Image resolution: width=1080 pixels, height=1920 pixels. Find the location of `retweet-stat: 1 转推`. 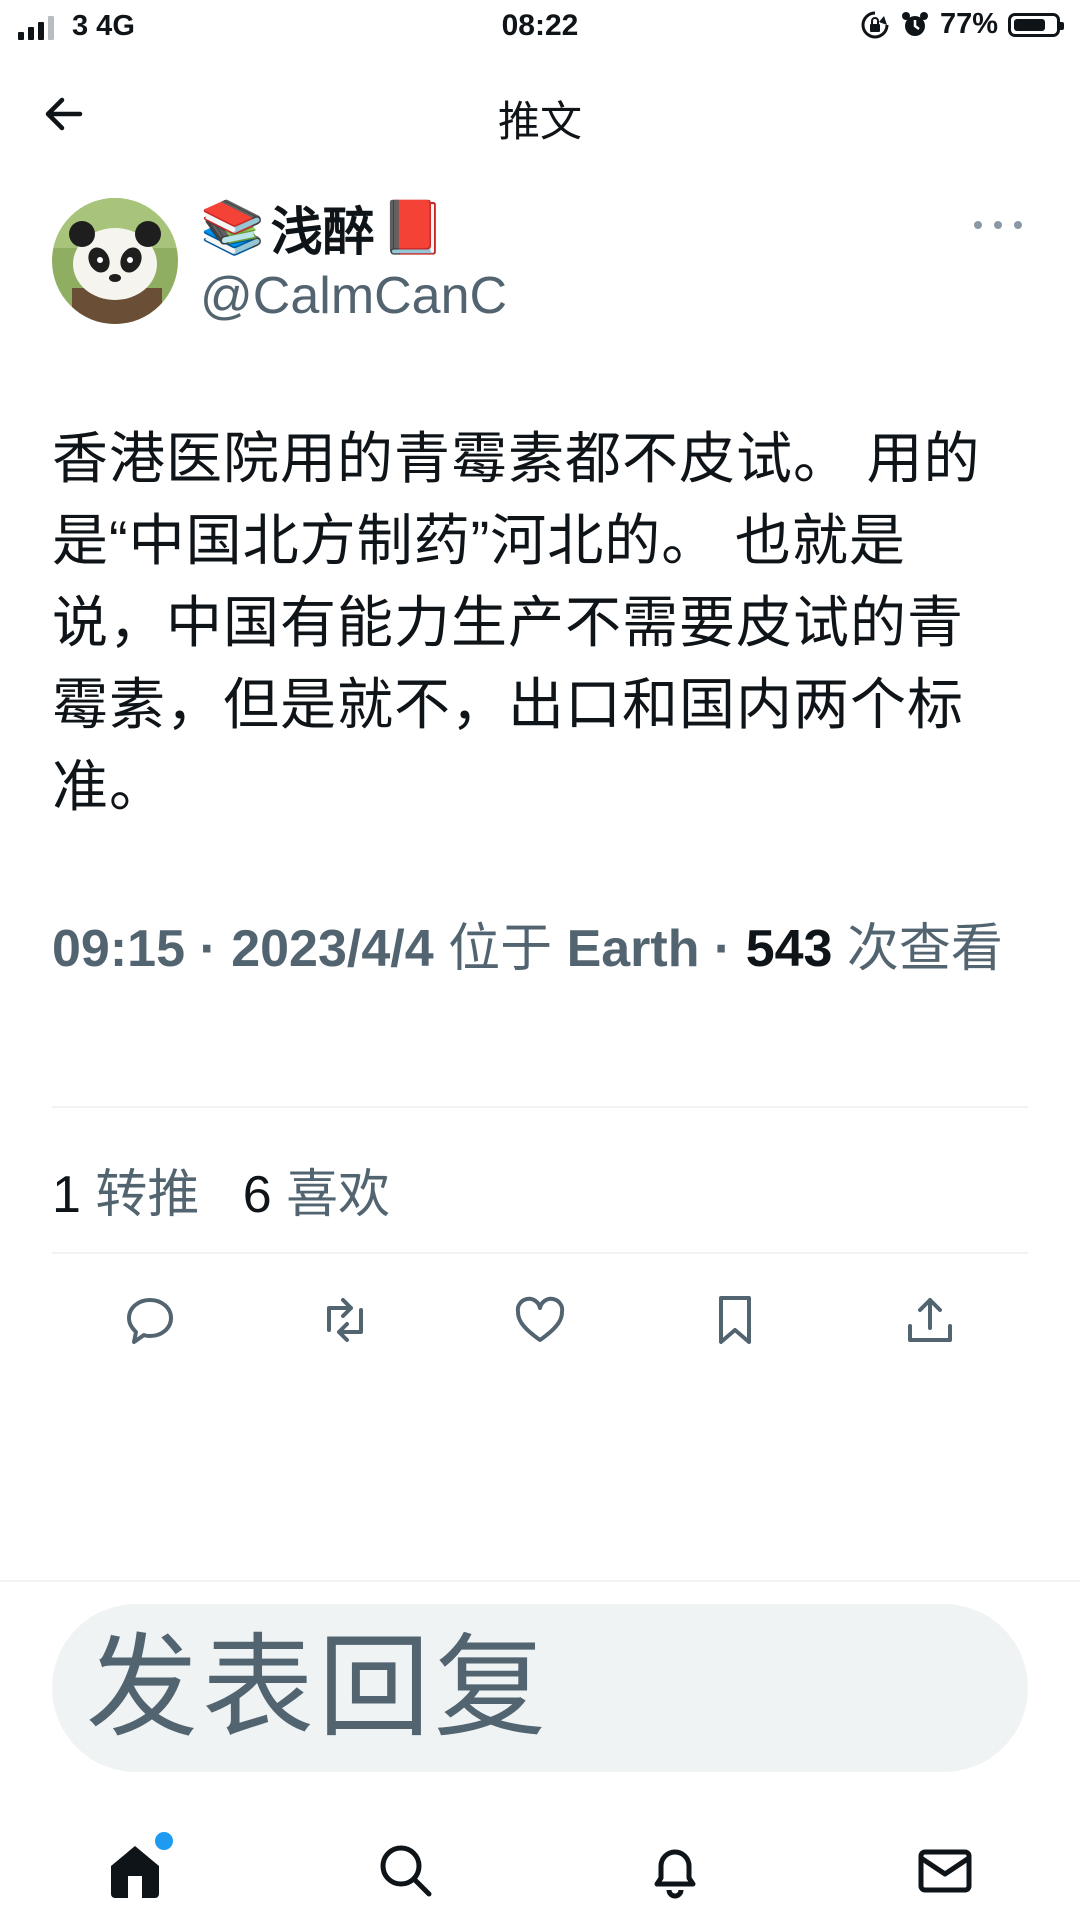

retweet-stat: 1 转推 is located at coordinates (125, 1195).